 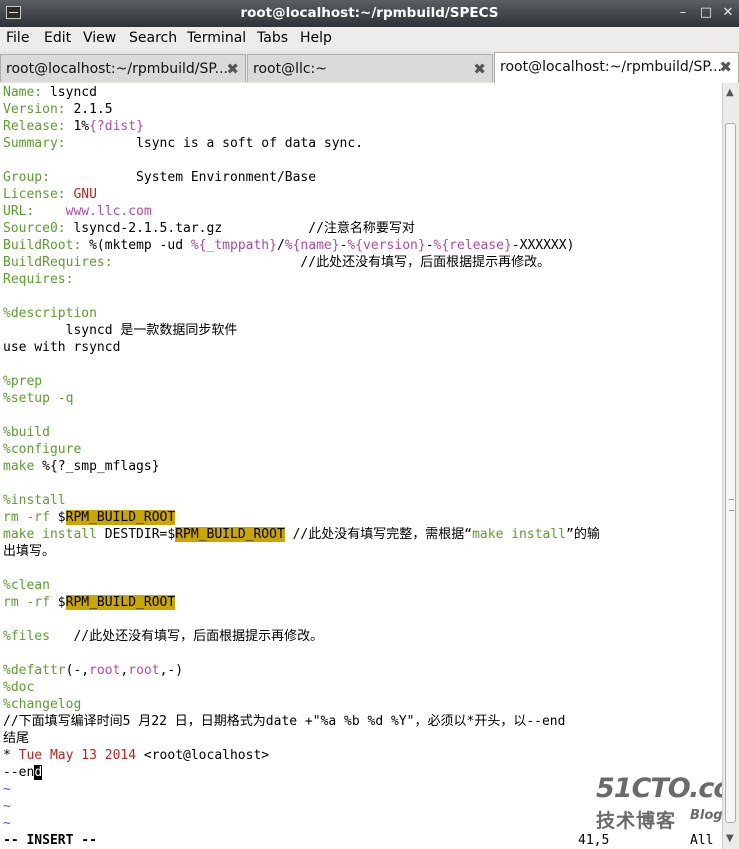 I want to click on text-cursor: d, so click(x=38, y=772).